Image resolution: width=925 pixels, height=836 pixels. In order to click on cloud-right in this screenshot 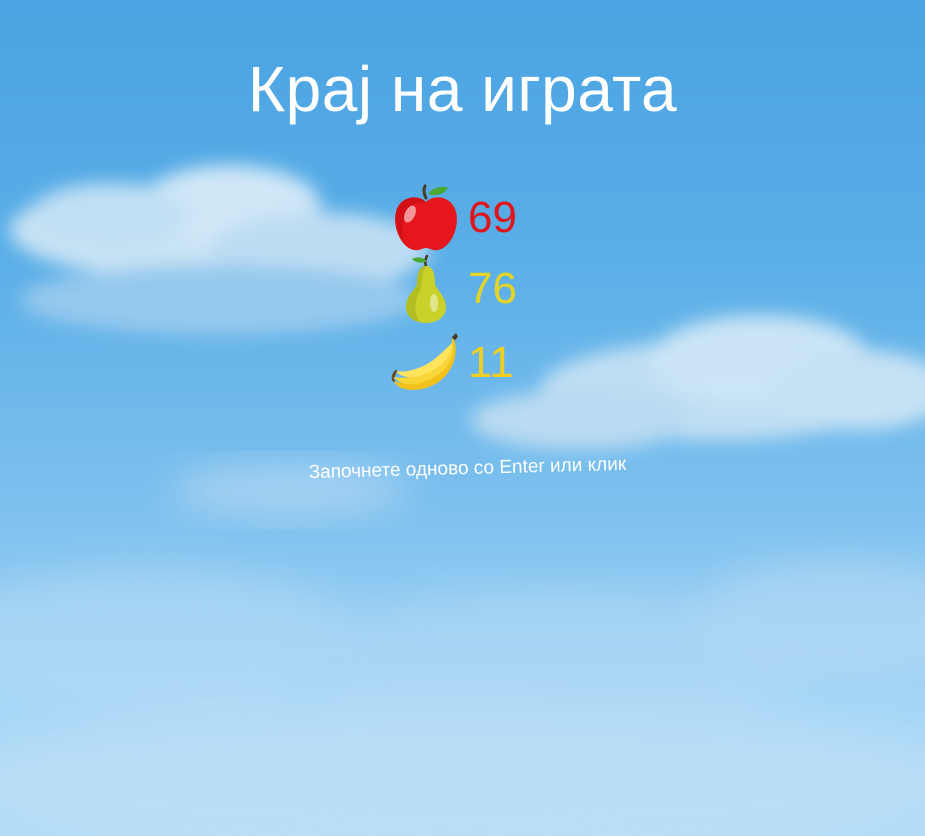, I will do `click(697, 382)`.